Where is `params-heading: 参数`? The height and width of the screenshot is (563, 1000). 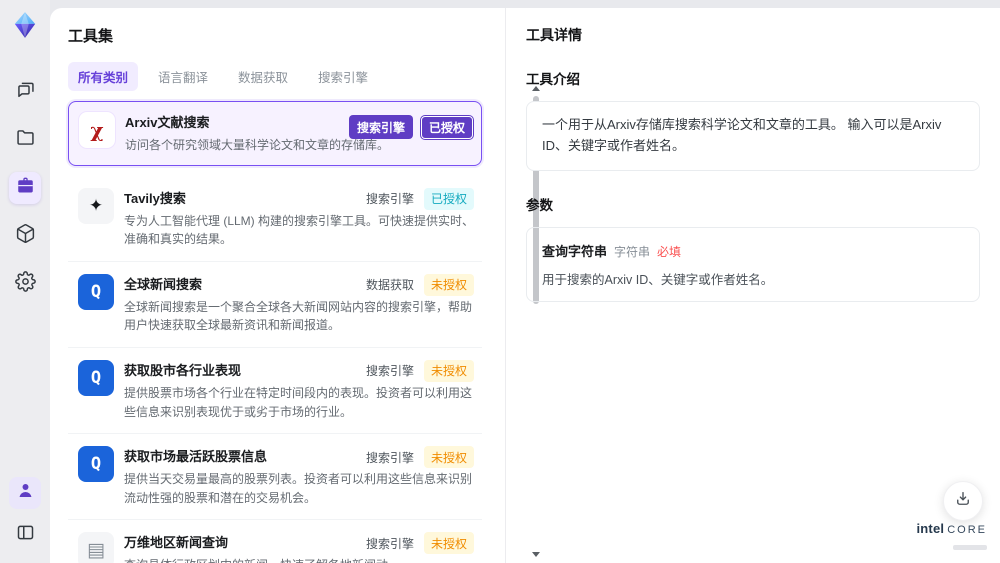
params-heading: 参数 is located at coordinates (539, 205).